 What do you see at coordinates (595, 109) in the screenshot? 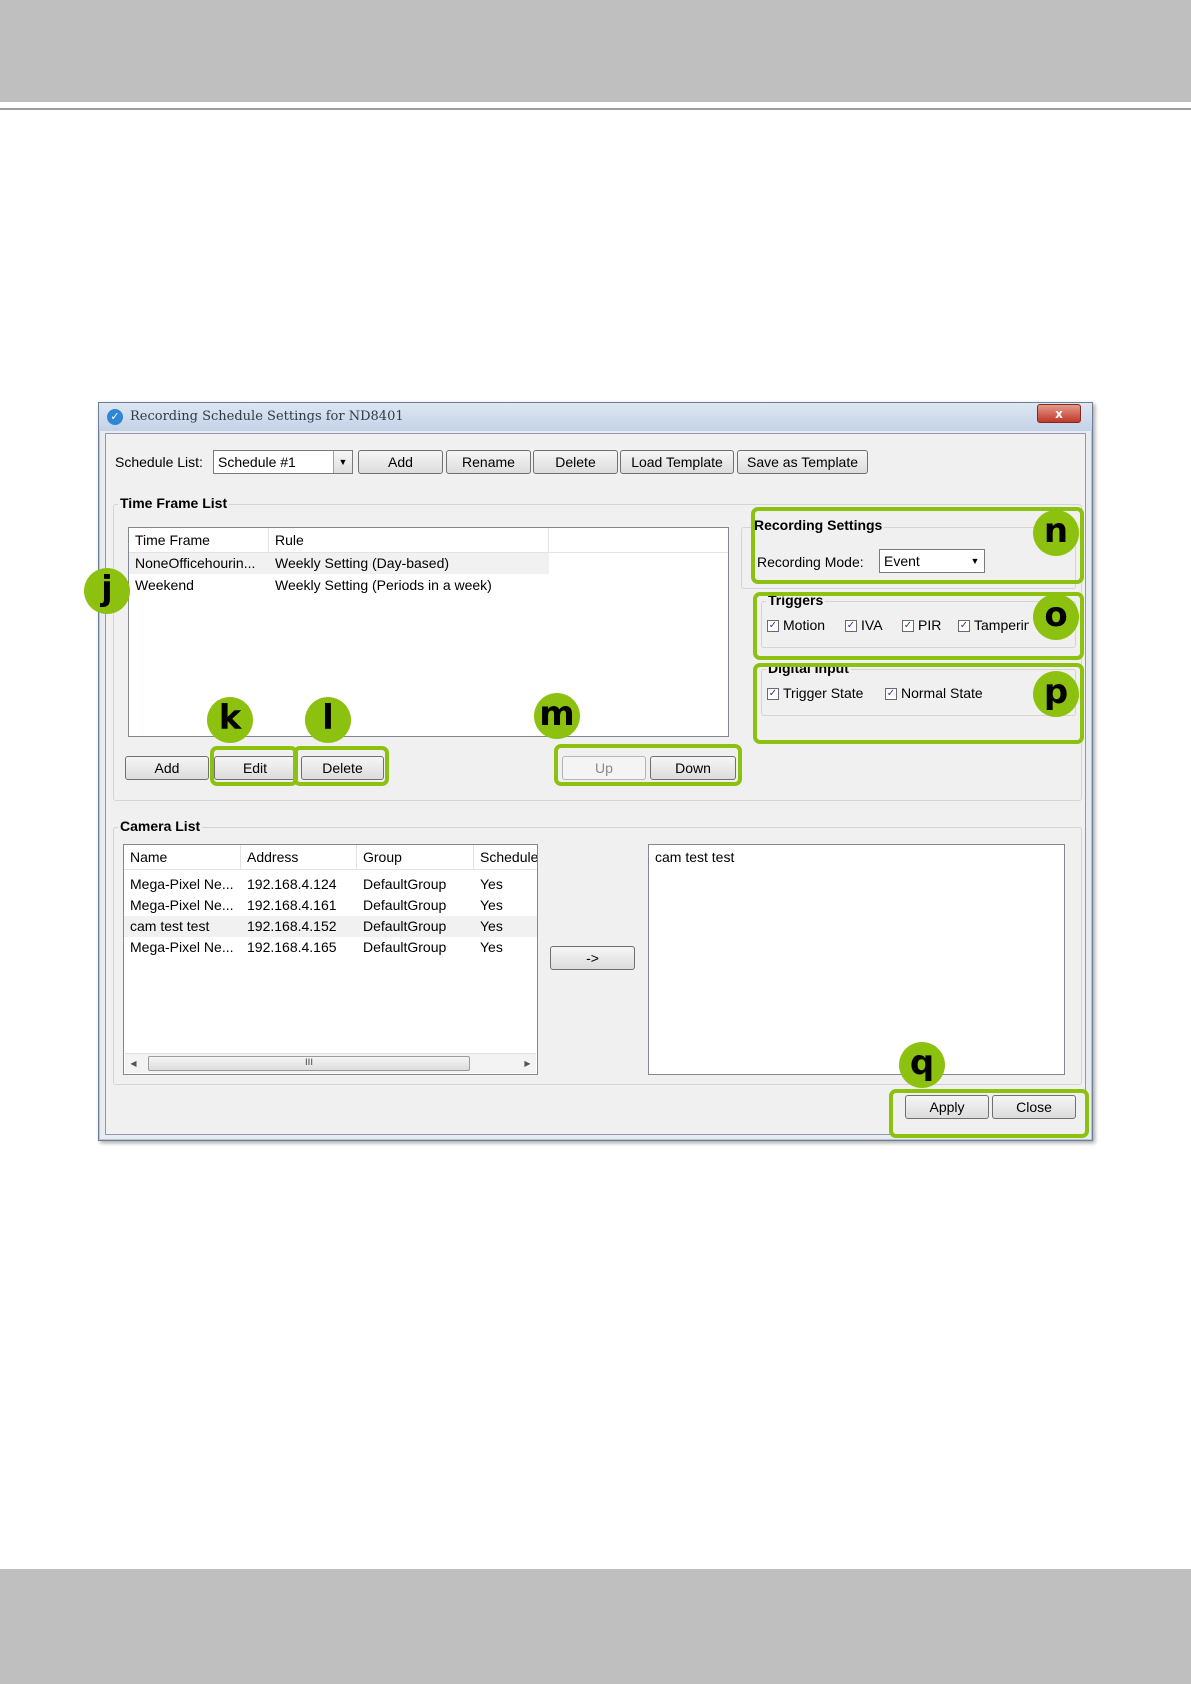
I see `header-rule` at bounding box center [595, 109].